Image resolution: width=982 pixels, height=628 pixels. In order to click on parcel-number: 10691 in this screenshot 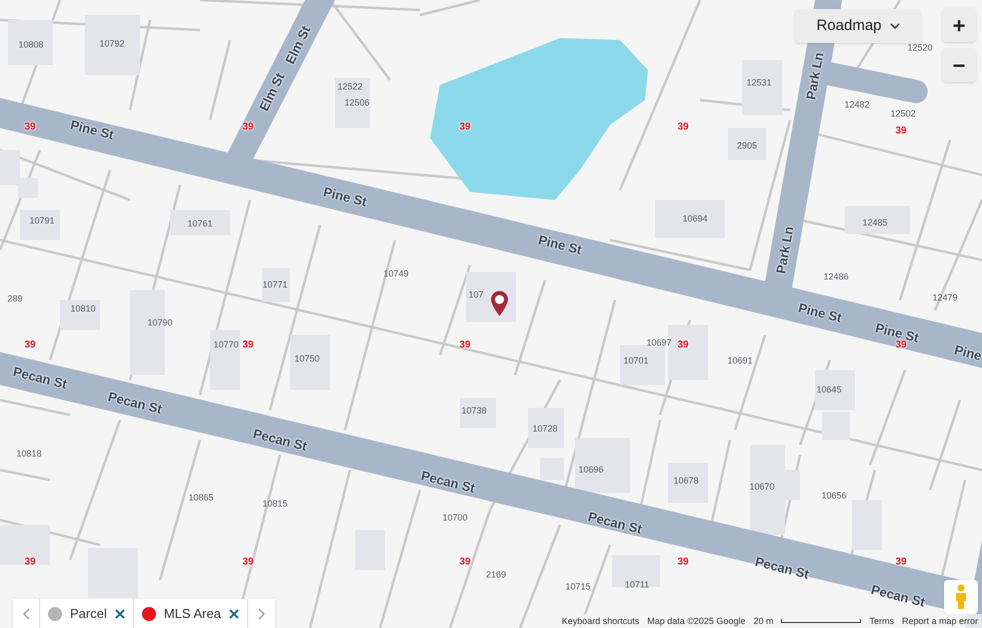, I will do `click(740, 361)`.